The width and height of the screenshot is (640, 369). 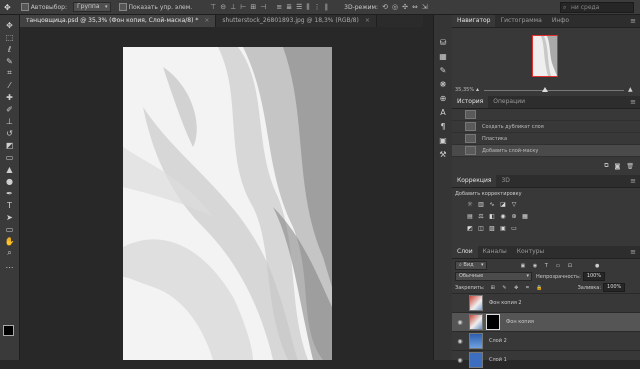 I want to click on align-icons: ⊤ ⊝ ⊥ ⊢ ⊞ ⊣ ≡ ≣ ☰ ⫼ ⋮ ∥, so click(x=267, y=7).